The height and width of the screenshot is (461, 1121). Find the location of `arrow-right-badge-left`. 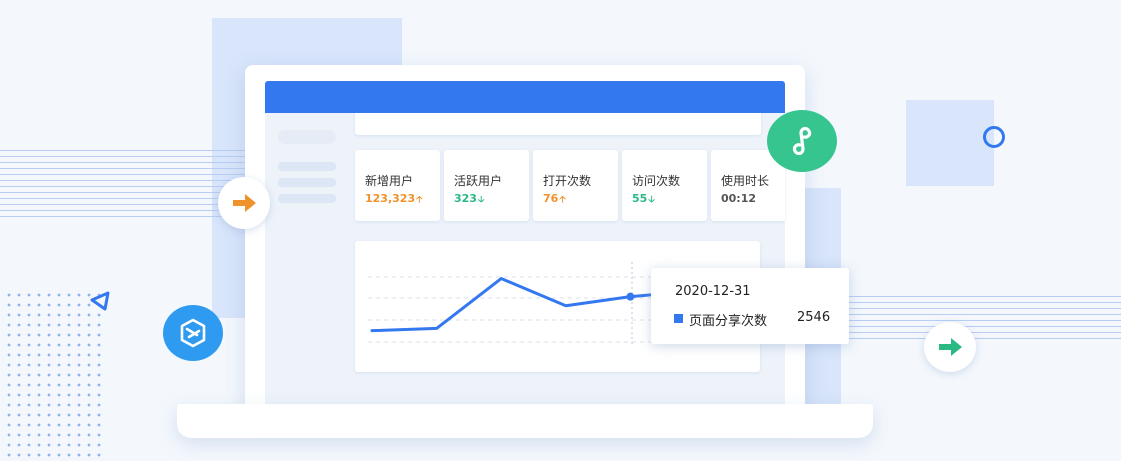

arrow-right-badge-left is located at coordinates (244, 203).